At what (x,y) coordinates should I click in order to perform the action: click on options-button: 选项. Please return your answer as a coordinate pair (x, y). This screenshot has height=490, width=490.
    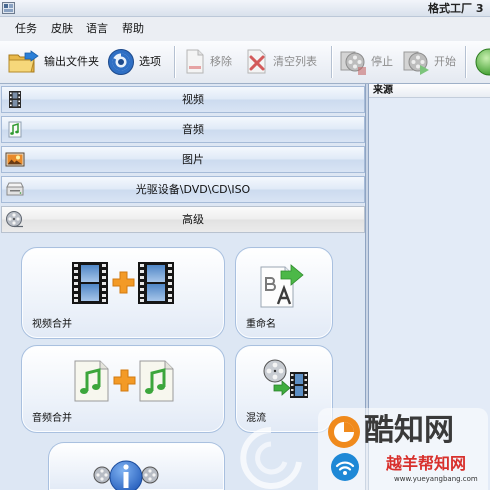
    Looking at the image, I should click on (134, 62).